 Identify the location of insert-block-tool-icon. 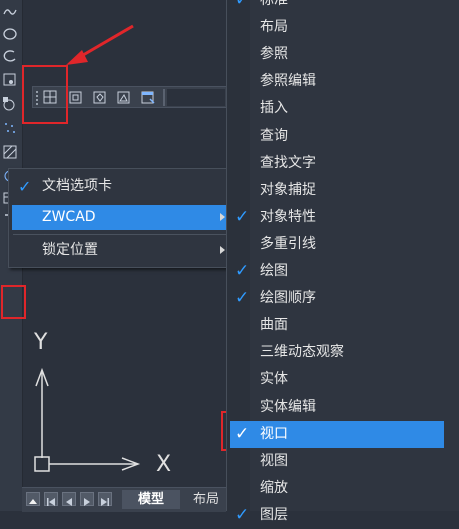
(10, 80).